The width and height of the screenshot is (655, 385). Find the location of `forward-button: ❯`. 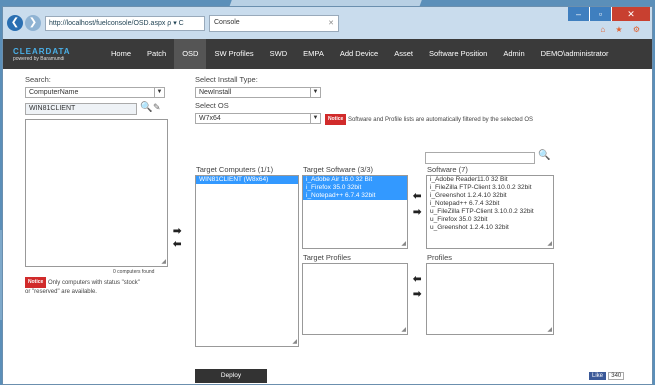

forward-button: ❯ is located at coordinates (33, 23).